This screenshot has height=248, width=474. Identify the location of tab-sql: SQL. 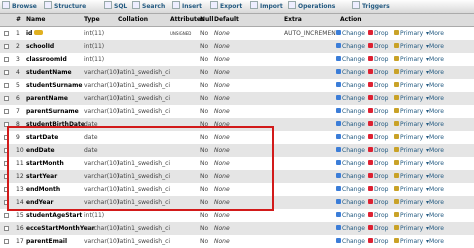
(115, 6).